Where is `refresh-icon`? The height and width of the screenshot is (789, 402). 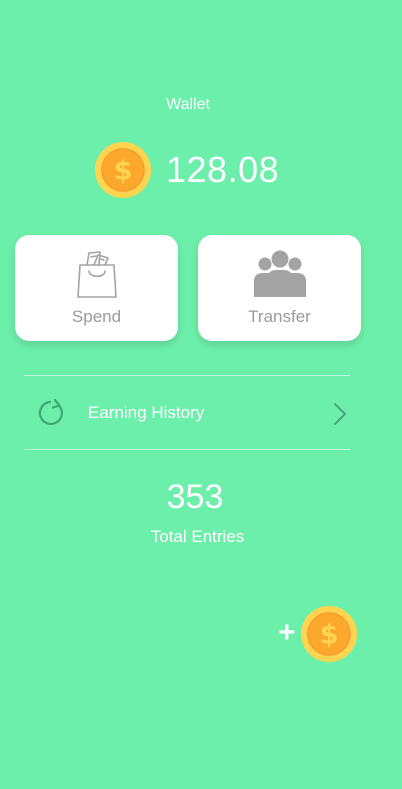
refresh-icon is located at coordinates (51, 411).